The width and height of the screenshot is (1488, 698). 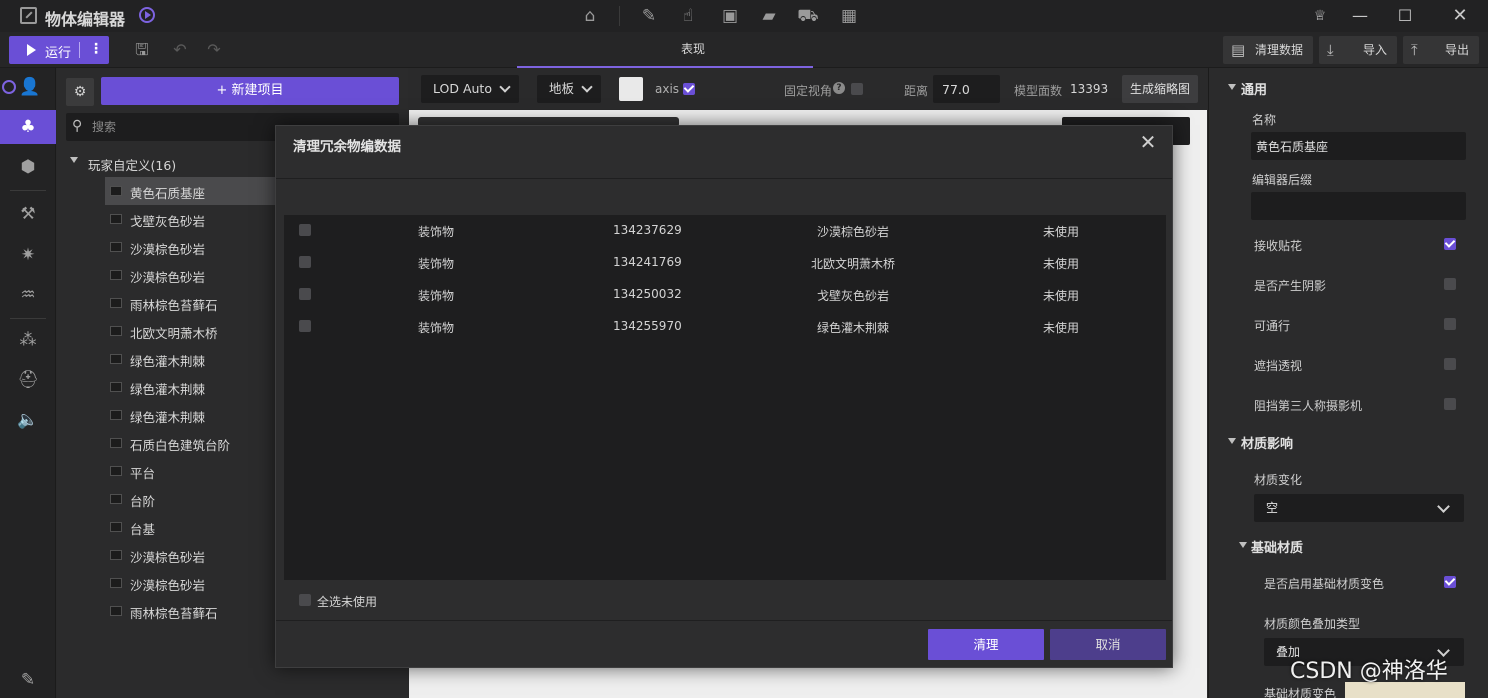 What do you see at coordinates (1324, 584) in the screenshot?
I see `enable-tint-label: 是否启用基础材质变色` at bounding box center [1324, 584].